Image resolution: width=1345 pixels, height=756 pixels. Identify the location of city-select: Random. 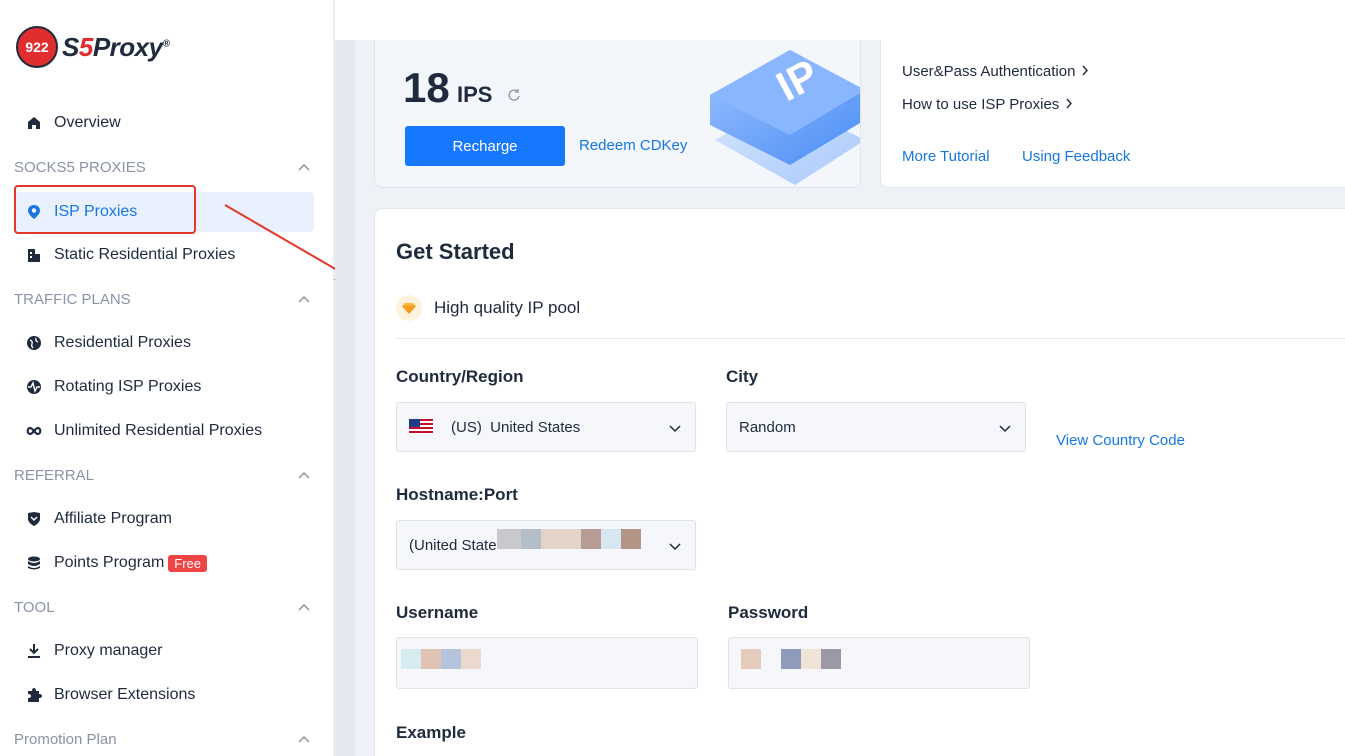
(876, 427).